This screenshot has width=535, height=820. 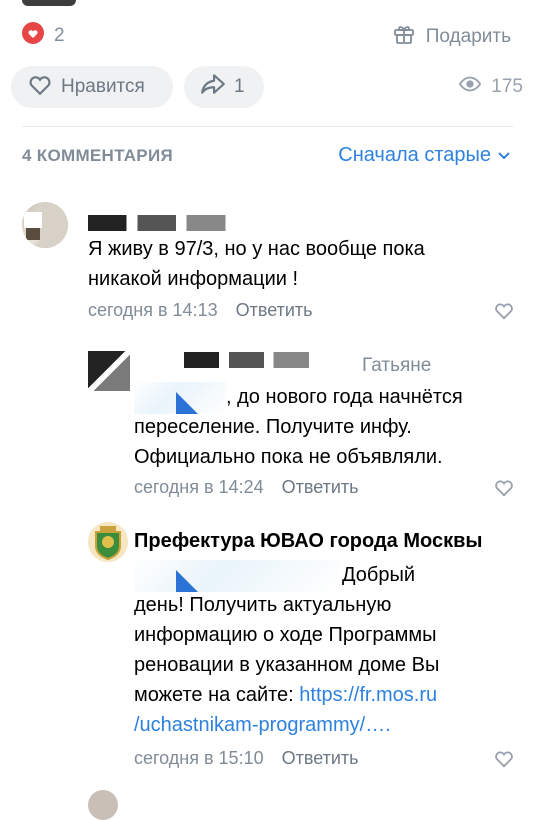 I want to click on views-counter: 175, so click(x=491, y=87).